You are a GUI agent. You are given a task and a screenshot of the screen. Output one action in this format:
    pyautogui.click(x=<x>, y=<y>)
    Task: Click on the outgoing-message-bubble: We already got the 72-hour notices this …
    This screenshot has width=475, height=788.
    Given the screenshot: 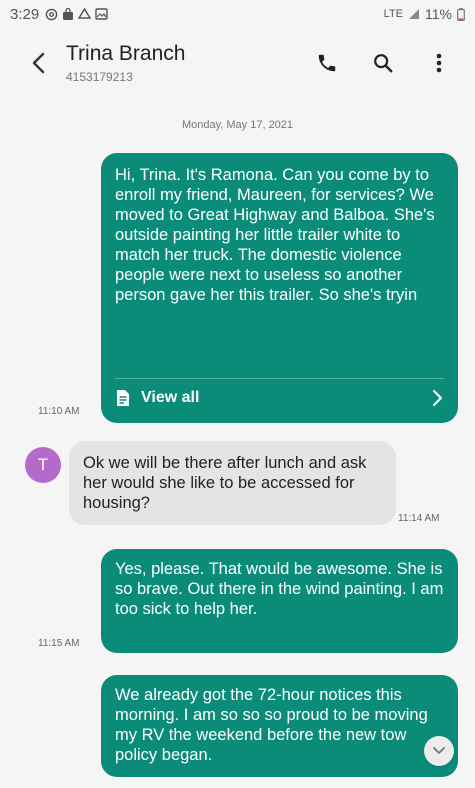 What is the action you would take?
    pyautogui.click(x=279, y=726)
    